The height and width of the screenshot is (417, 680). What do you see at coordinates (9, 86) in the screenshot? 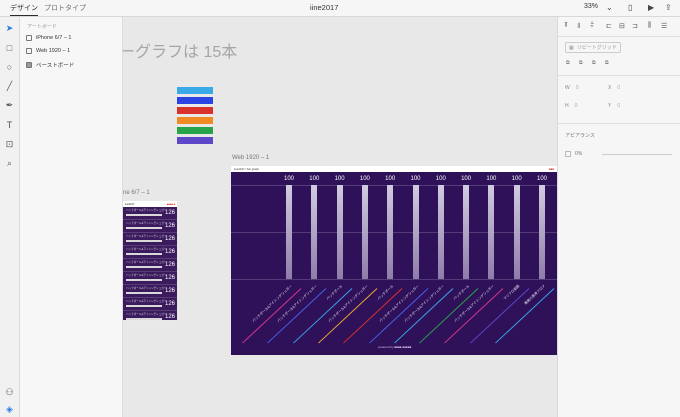
I see `line-icon: ╱` at bounding box center [9, 86].